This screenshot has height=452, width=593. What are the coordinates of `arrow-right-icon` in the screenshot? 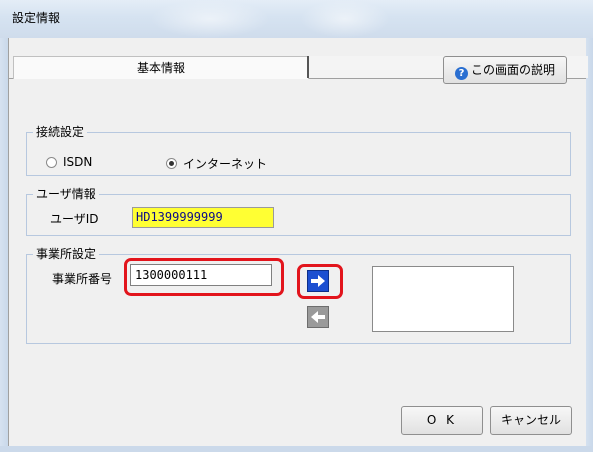 It's located at (318, 281).